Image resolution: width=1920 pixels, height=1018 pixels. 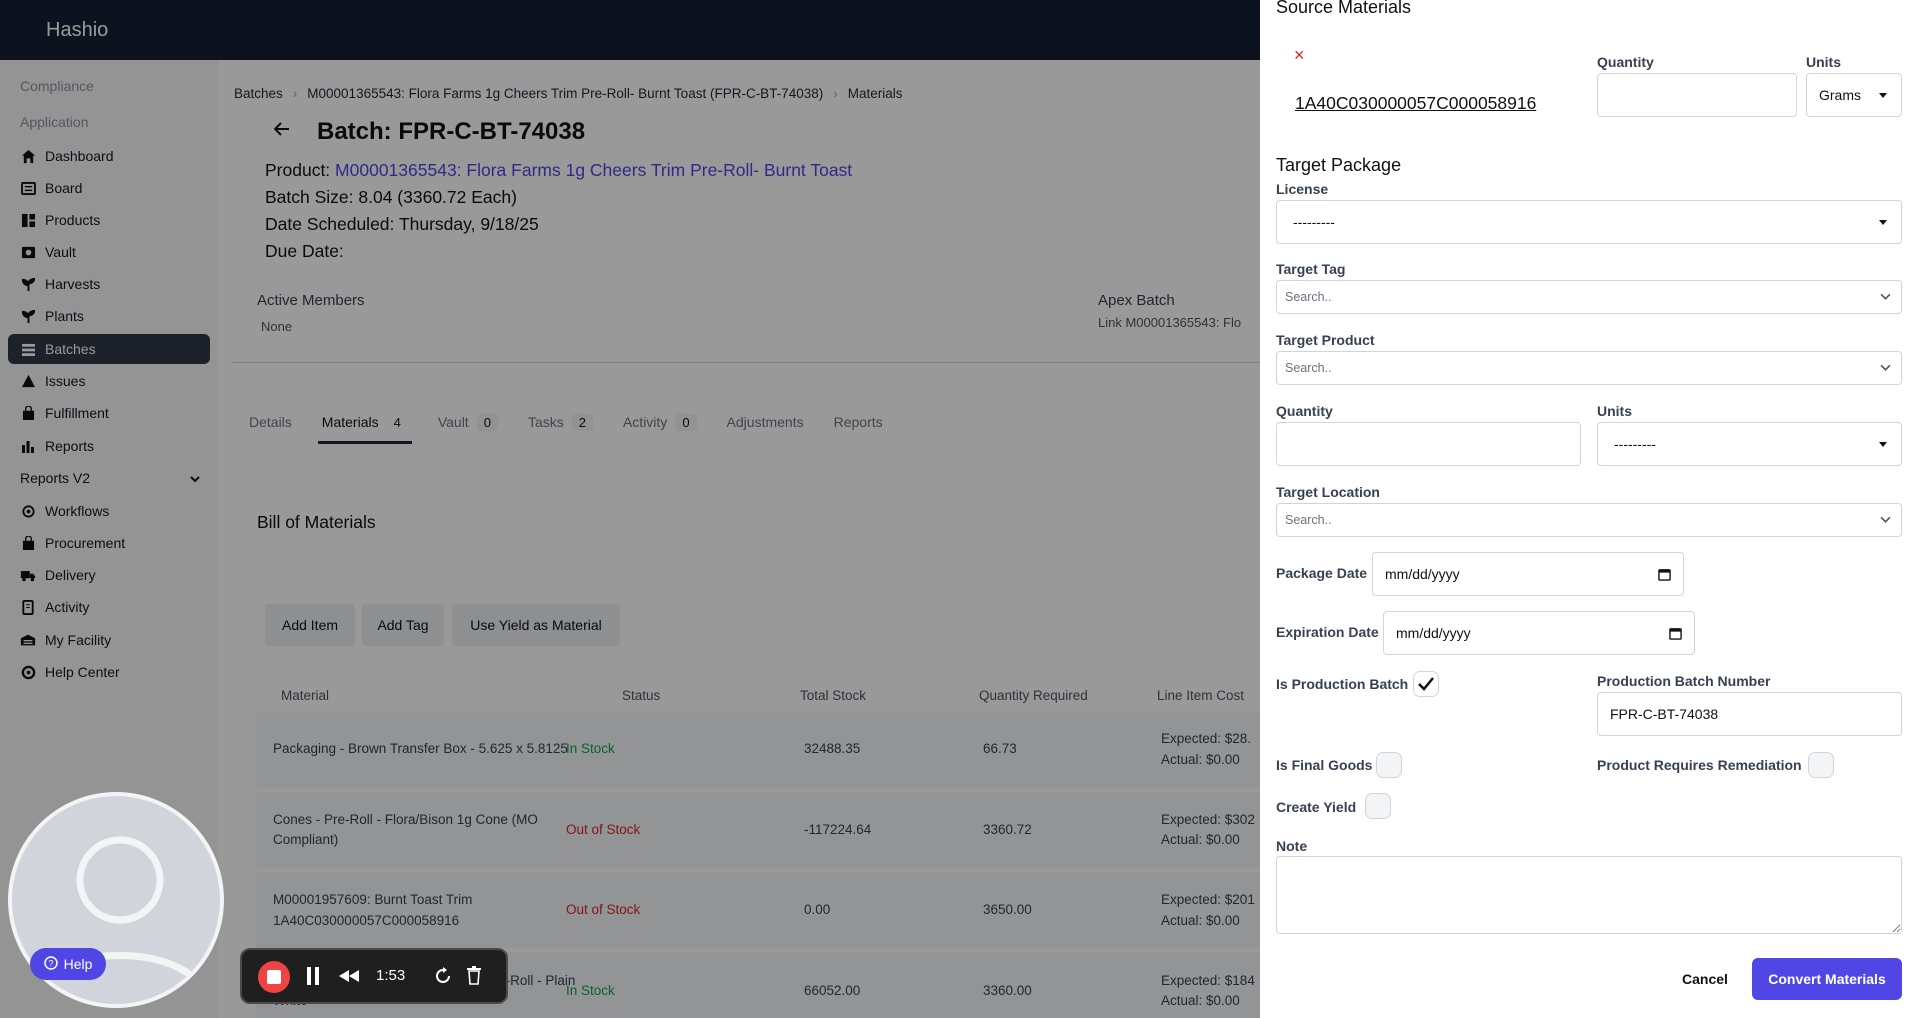 I want to click on stop-icon, so click(x=274, y=977).